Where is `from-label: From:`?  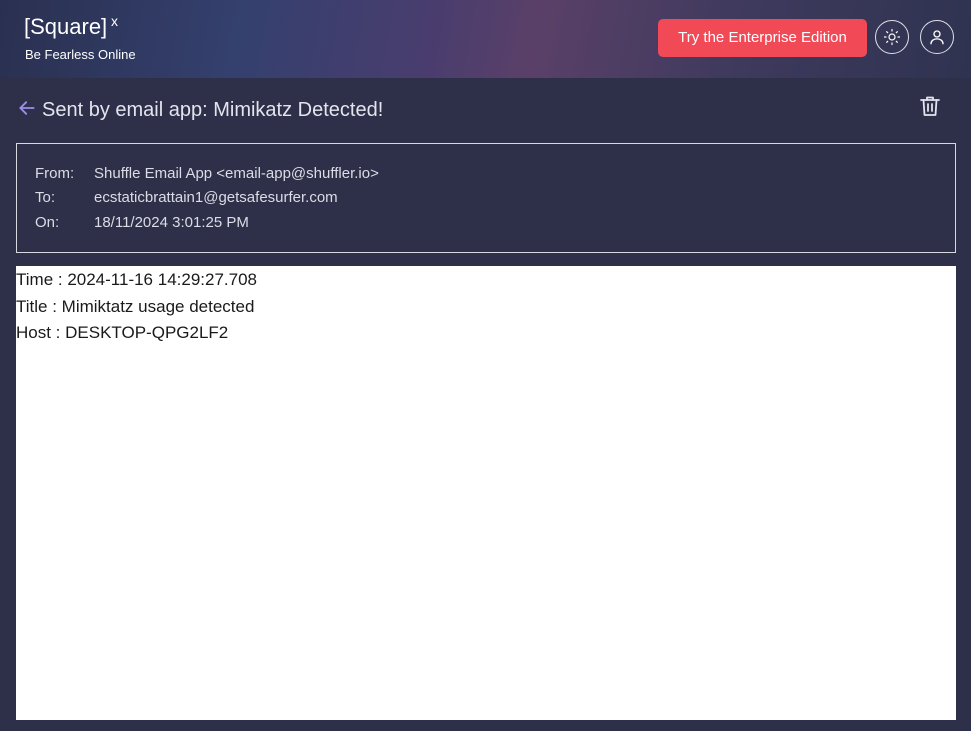 from-label: From: is located at coordinates (55, 173).